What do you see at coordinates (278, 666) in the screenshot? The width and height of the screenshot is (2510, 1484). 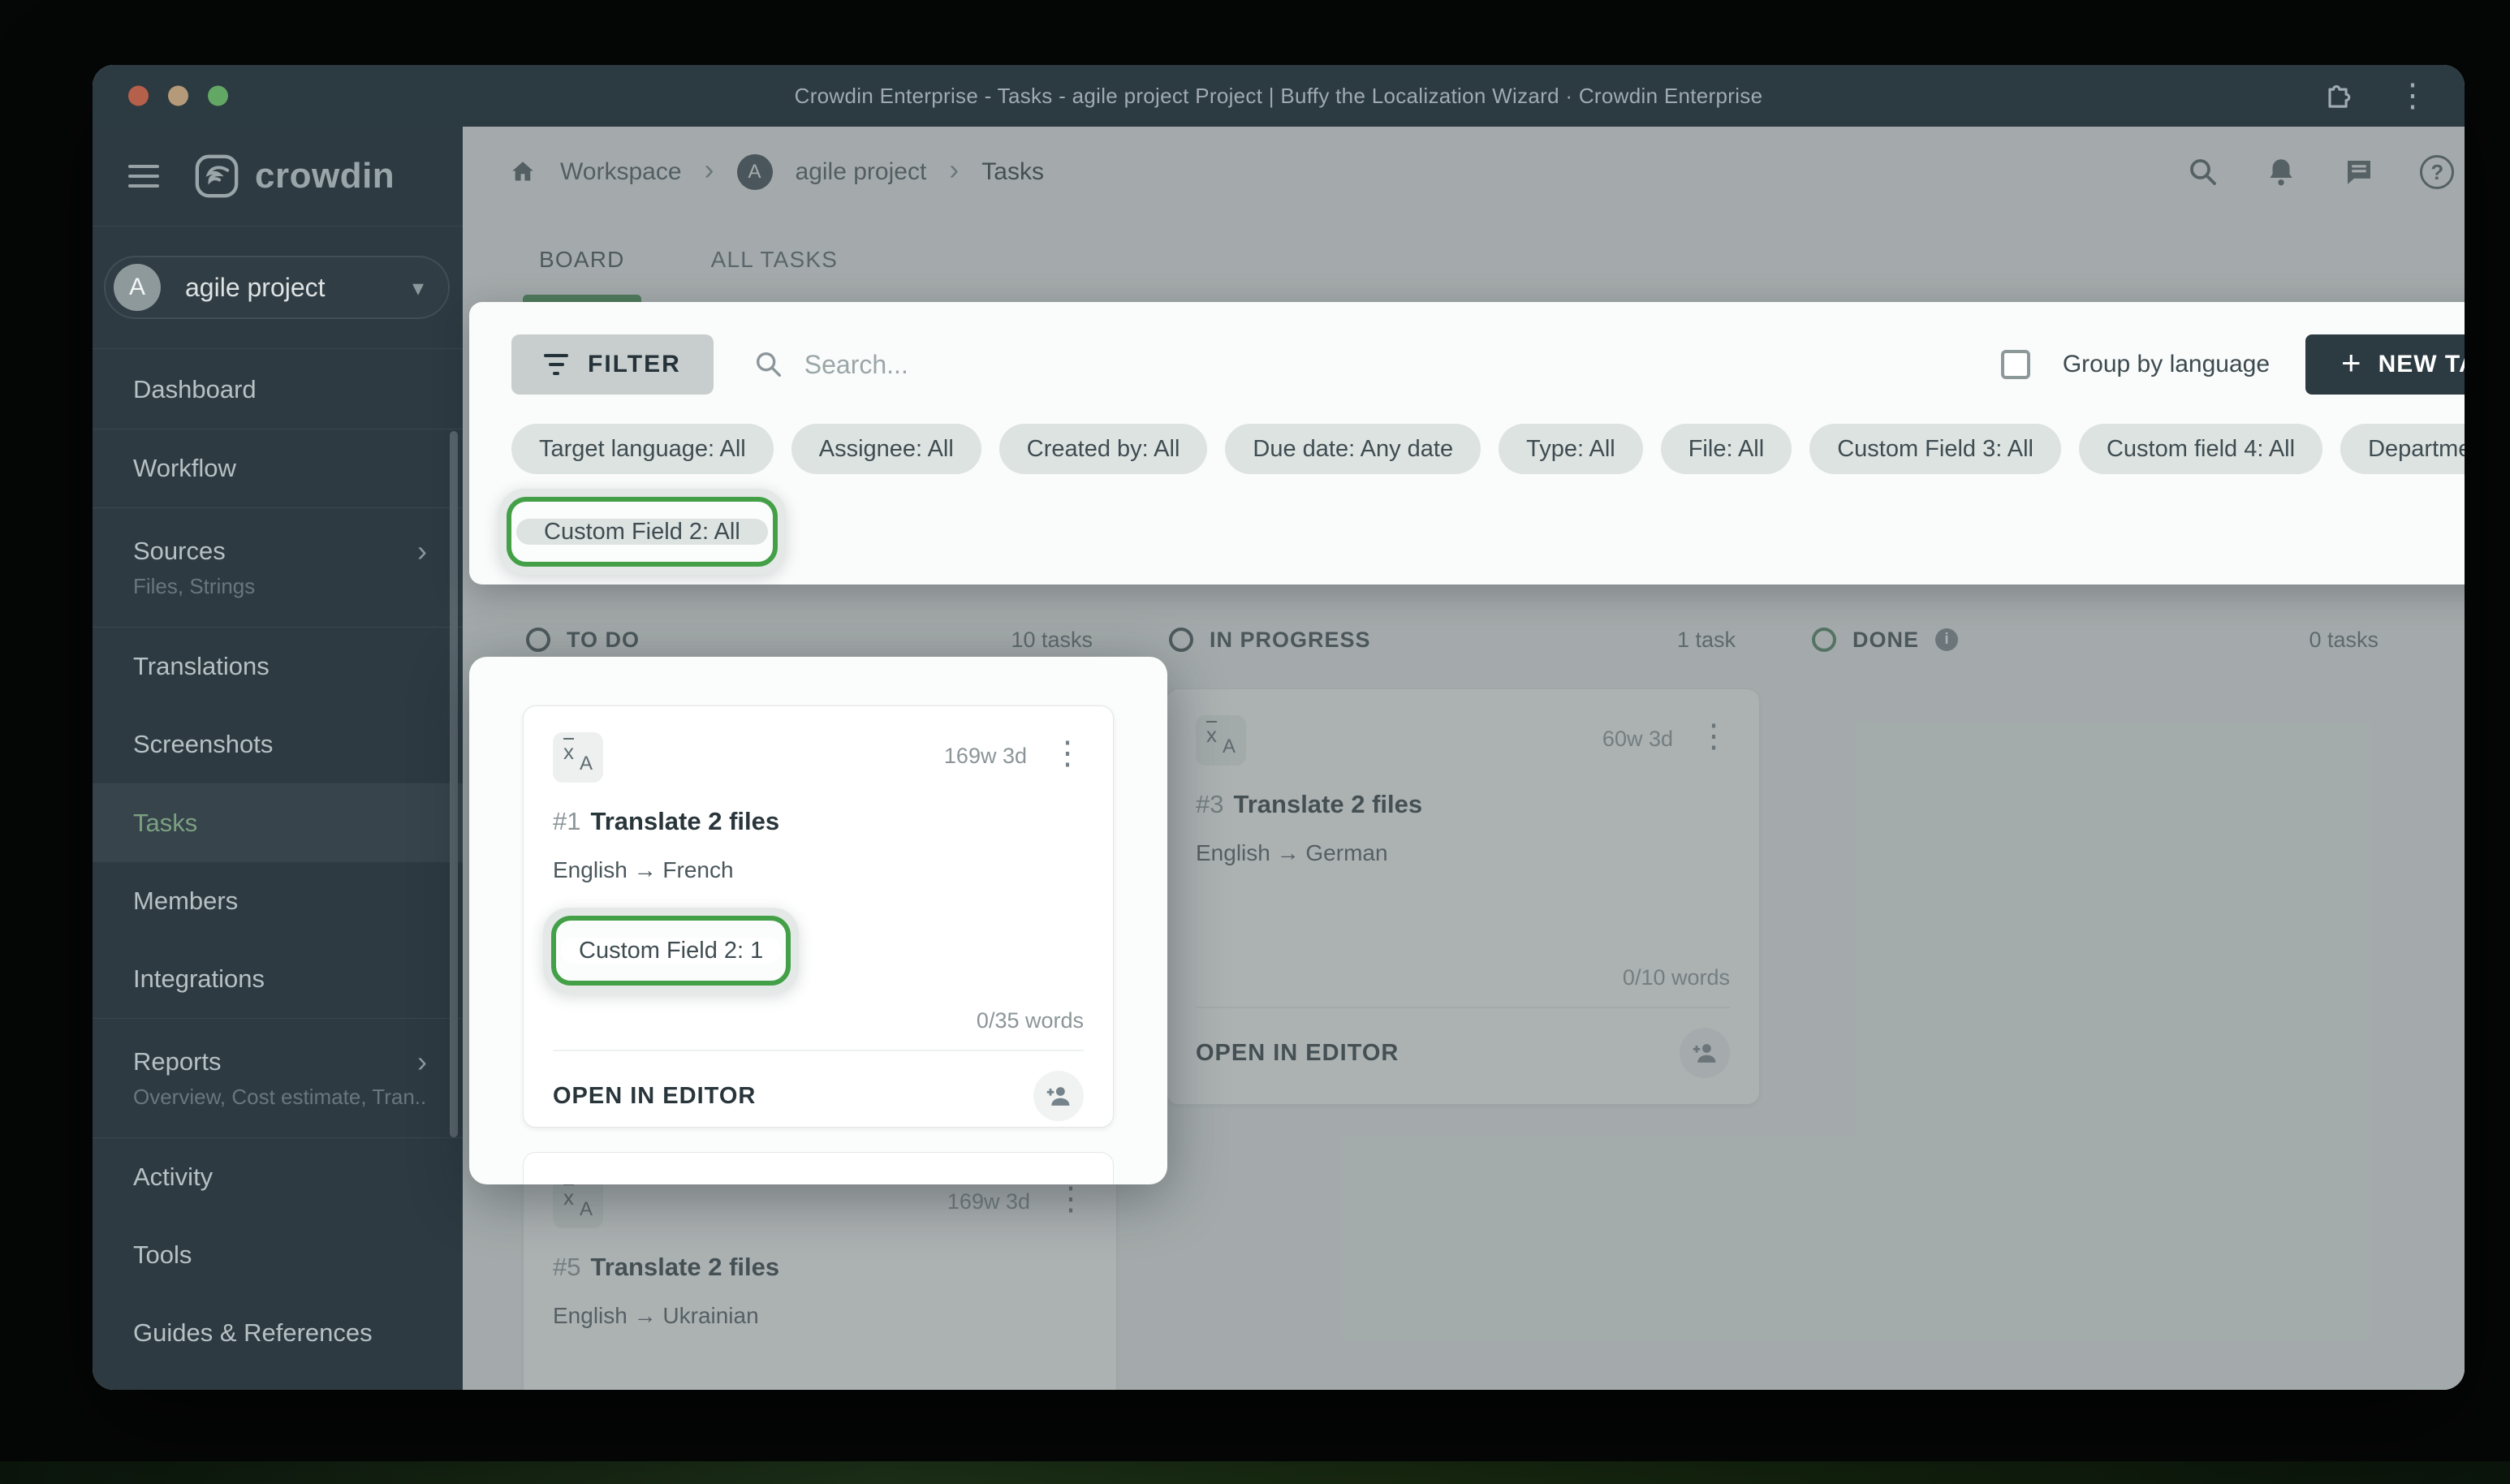 I see `sidebar-item-translations: Translations` at bounding box center [278, 666].